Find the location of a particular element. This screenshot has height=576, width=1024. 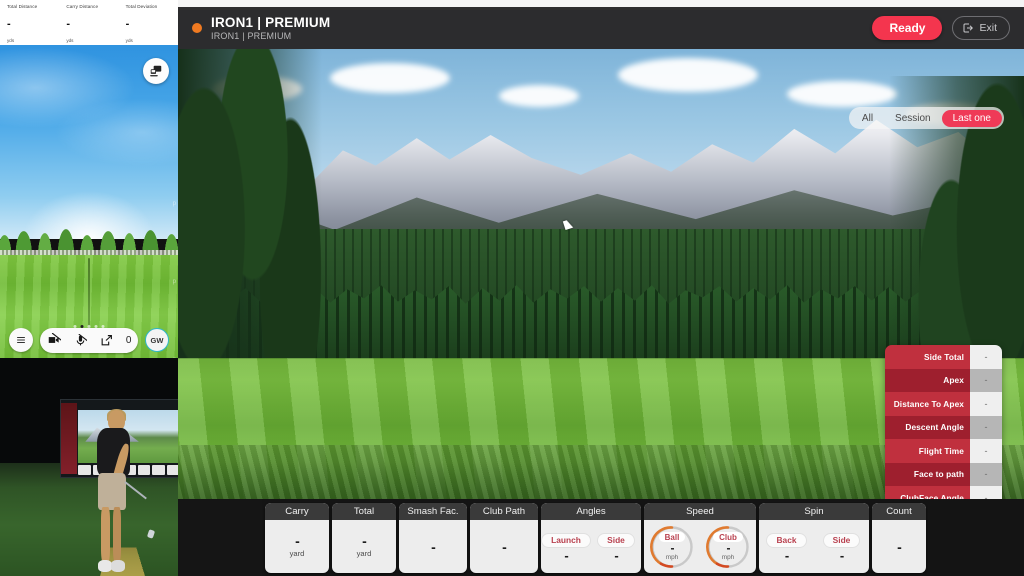

metric-sub-launch: Launch - is located at coordinates (566, 548).